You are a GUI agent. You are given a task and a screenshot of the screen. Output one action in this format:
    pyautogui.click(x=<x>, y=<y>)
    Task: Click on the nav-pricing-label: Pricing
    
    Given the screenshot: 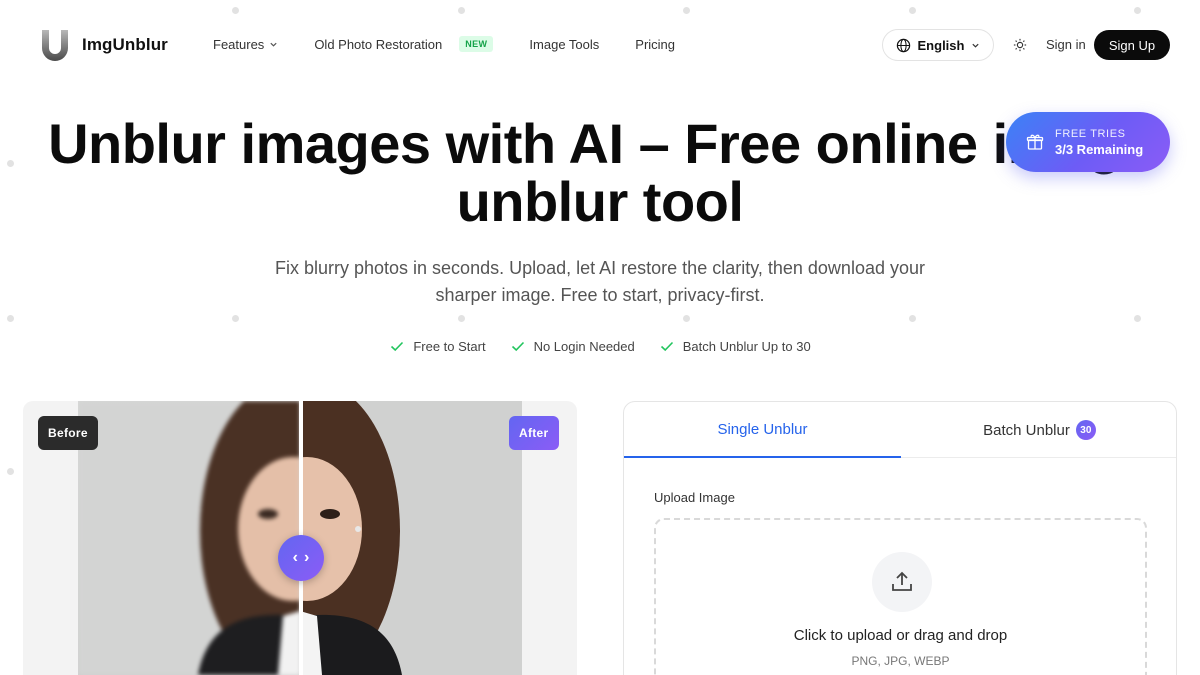 What is the action you would take?
    pyautogui.click(x=655, y=44)
    